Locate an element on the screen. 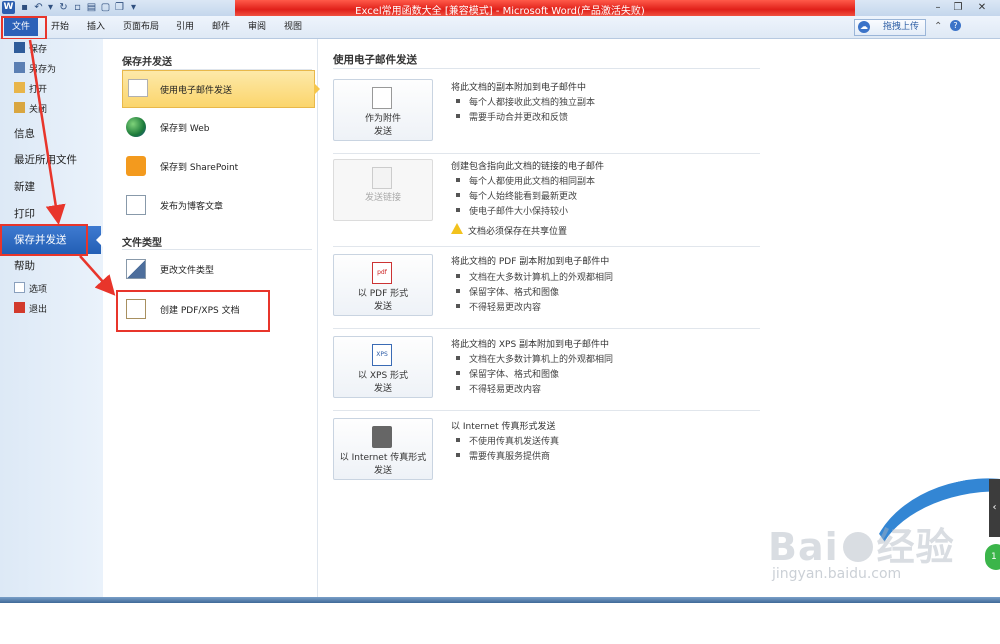 This screenshot has width=1000, height=644. fax-icon is located at coordinates (382, 437).